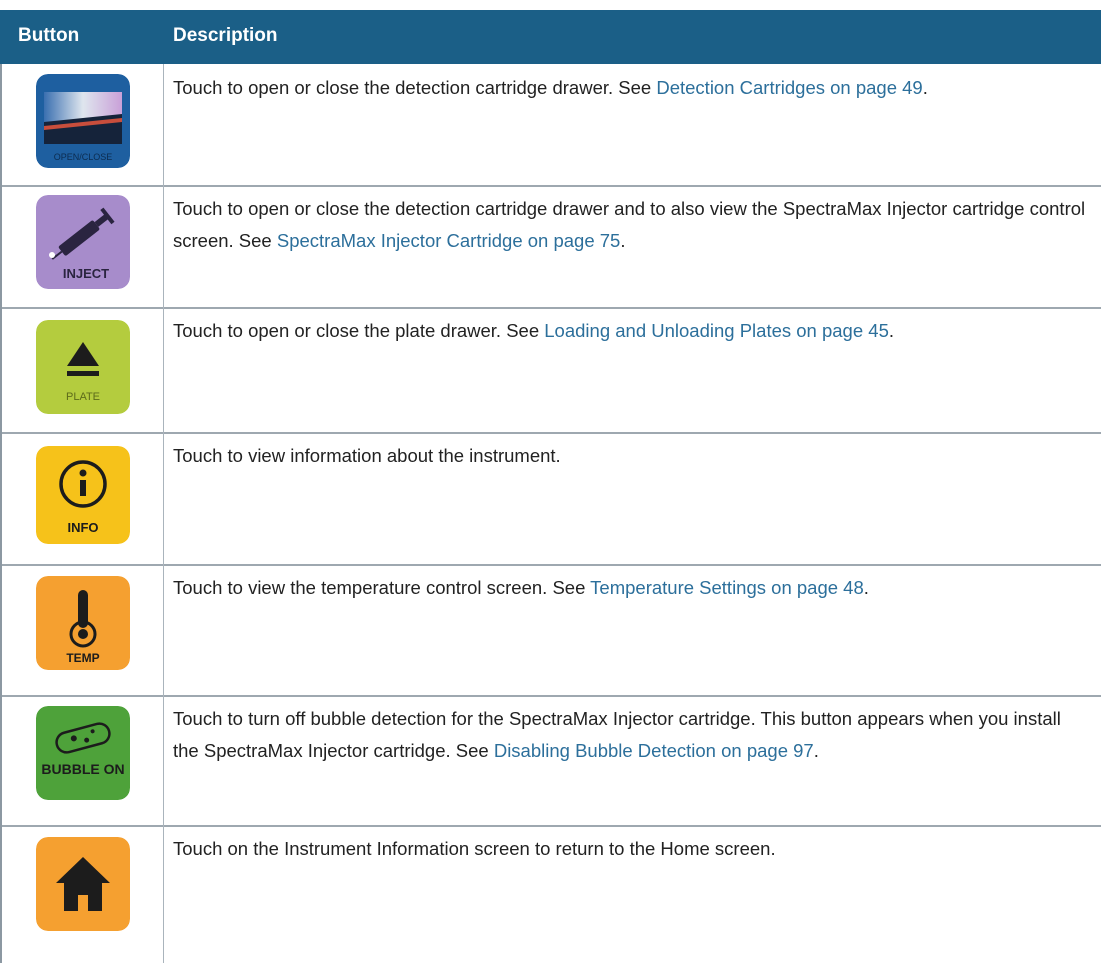  What do you see at coordinates (82, 769) in the screenshot?
I see `bubble-icon-label: BUBBLE ON` at bounding box center [82, 769].